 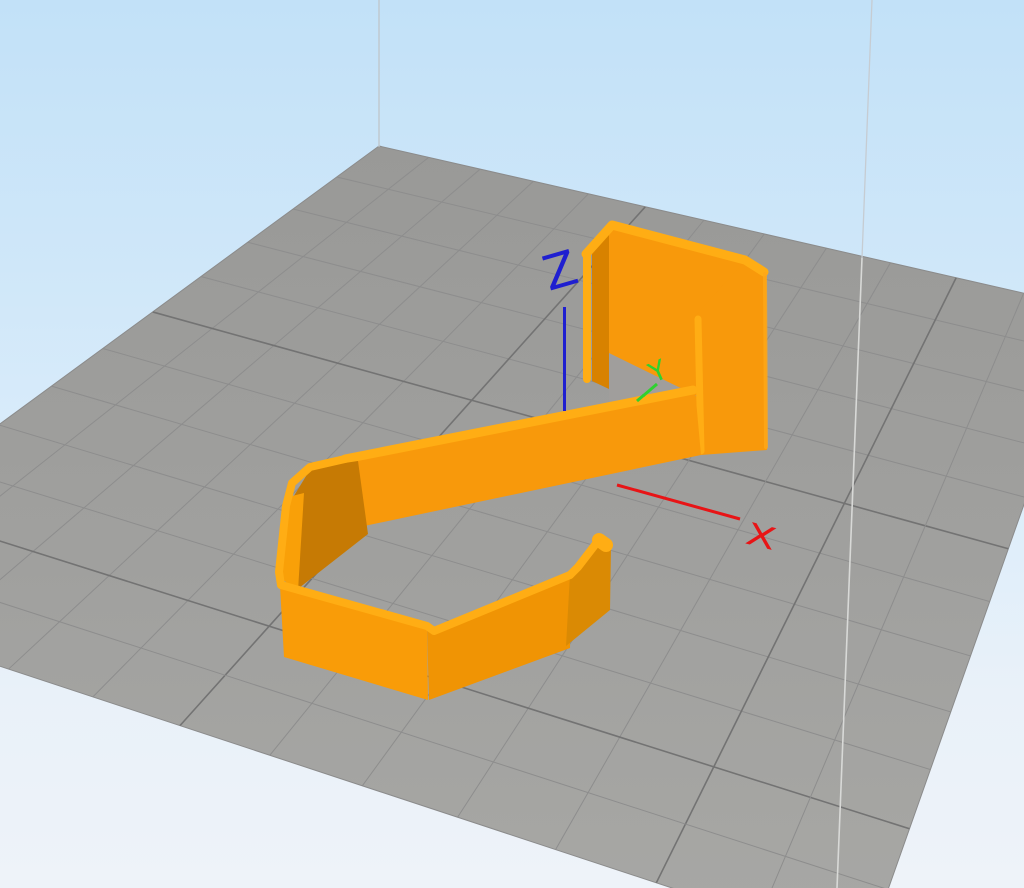 What do you see at coordinates (602, 542) in the screenshot?
I see `model-loop-tip-edge` at bounding box center [602, 542].